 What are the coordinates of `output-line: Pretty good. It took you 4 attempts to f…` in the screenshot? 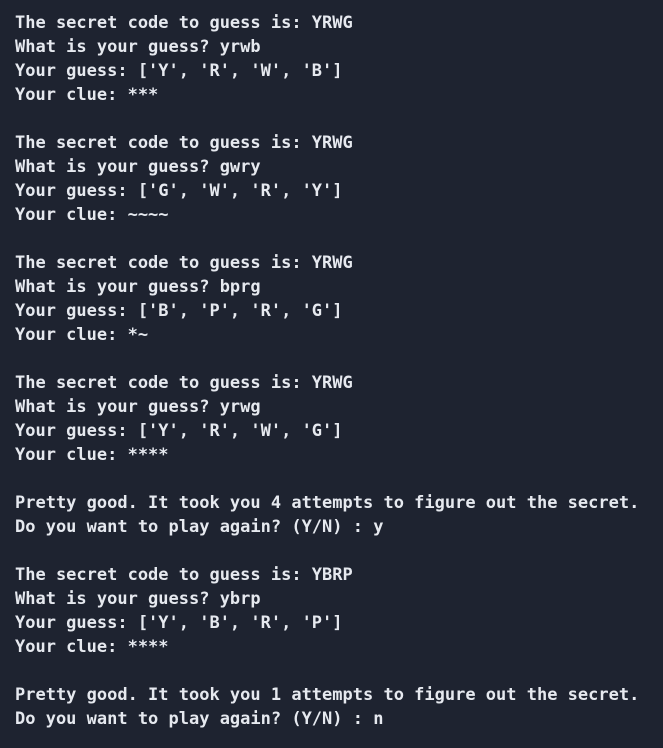 It's located at (327, 503).